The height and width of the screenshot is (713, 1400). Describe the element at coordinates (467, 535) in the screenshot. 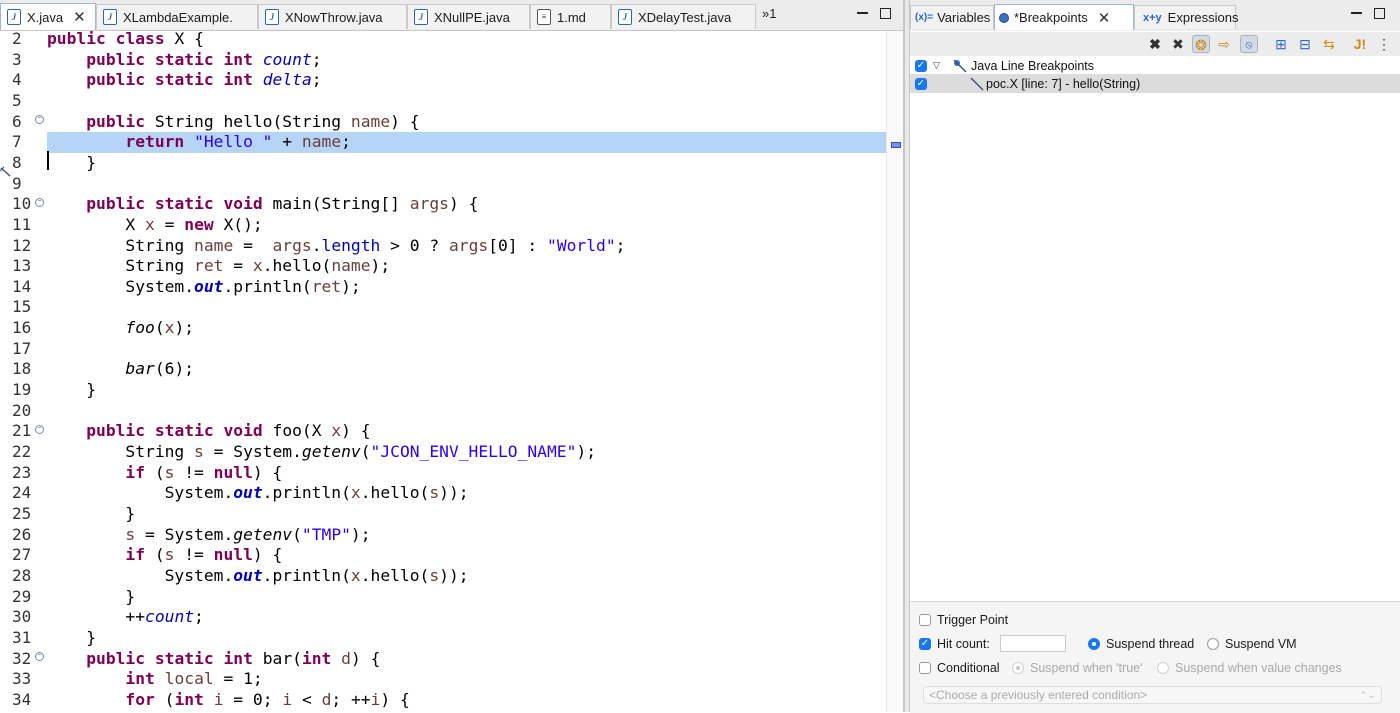

I see `code-line: s = System.getenv("TMP");` at that location.